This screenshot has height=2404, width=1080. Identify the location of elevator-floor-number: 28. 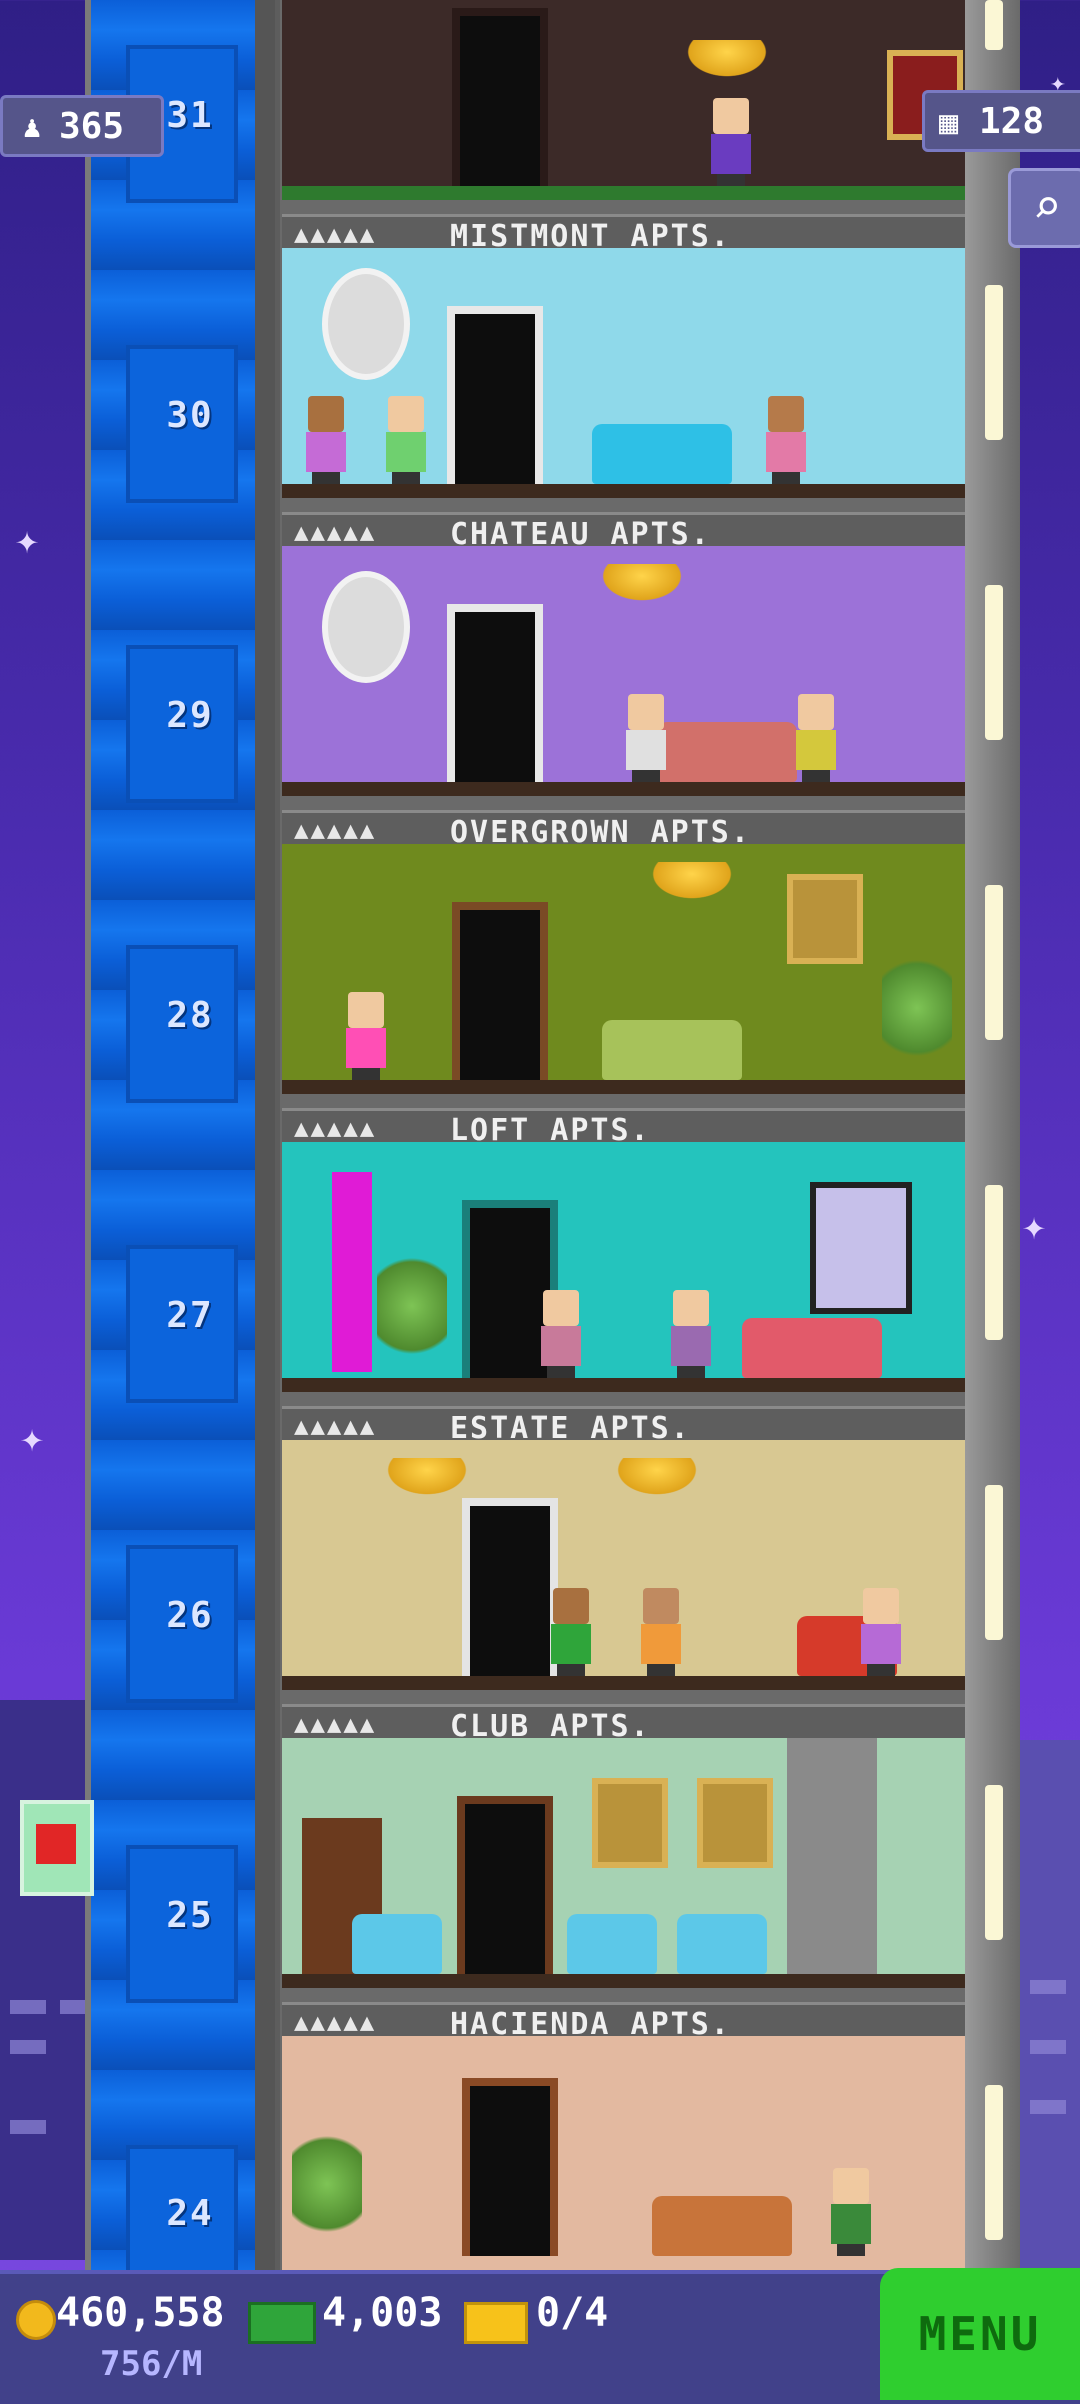
(190, 1015).